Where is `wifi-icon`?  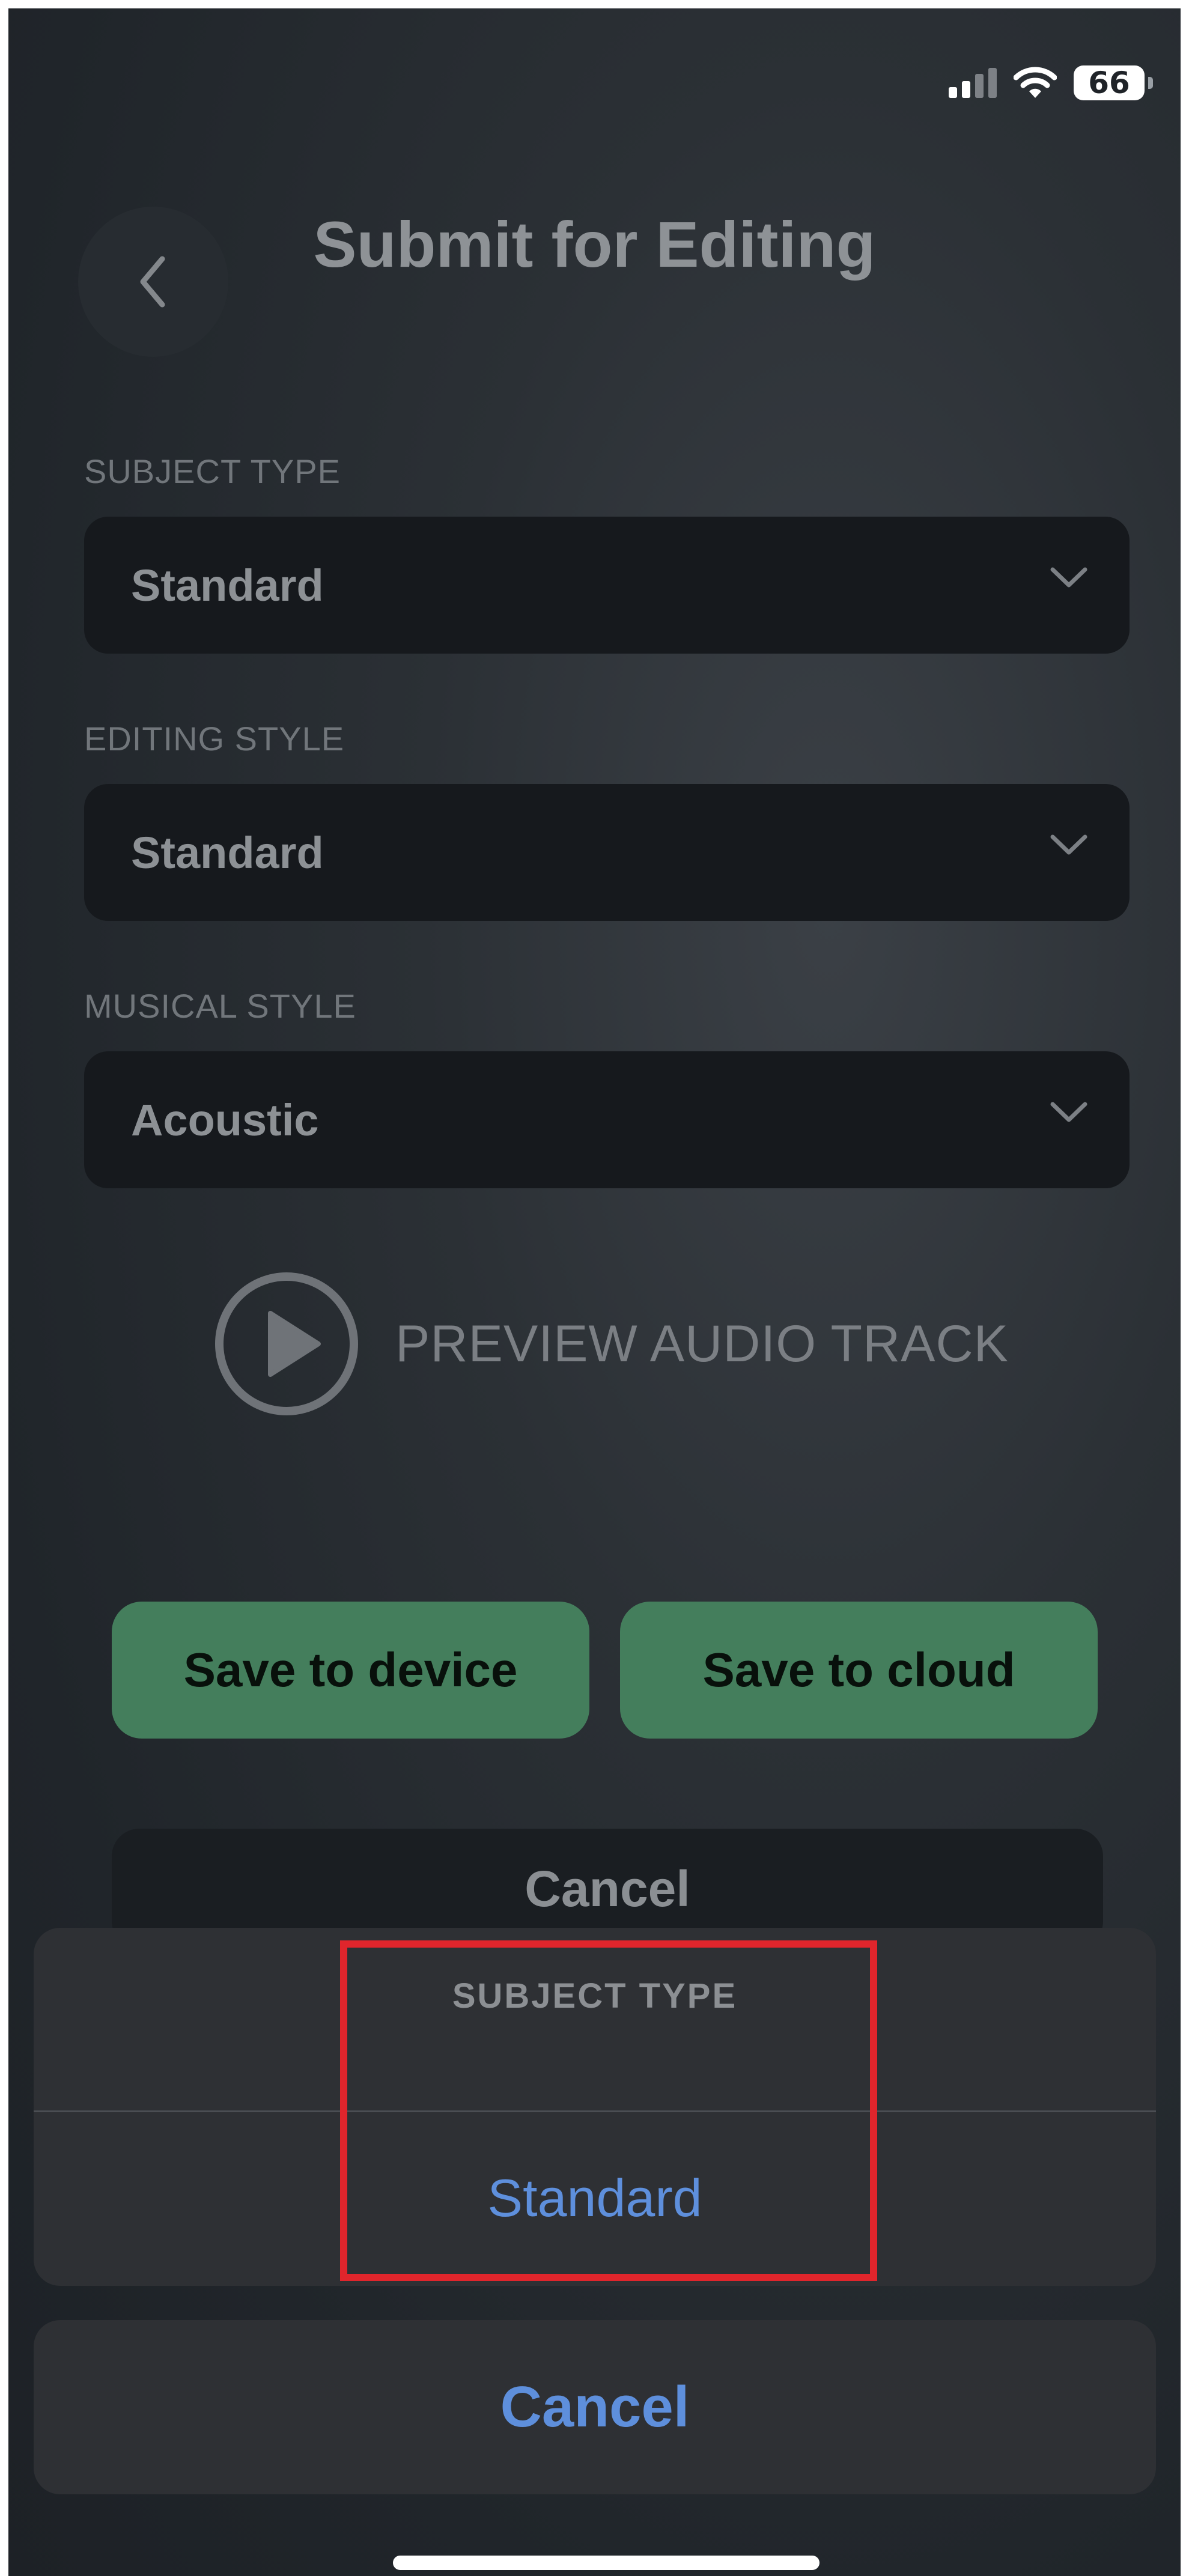 wifi-icon is located at coordinates (1035, 82).